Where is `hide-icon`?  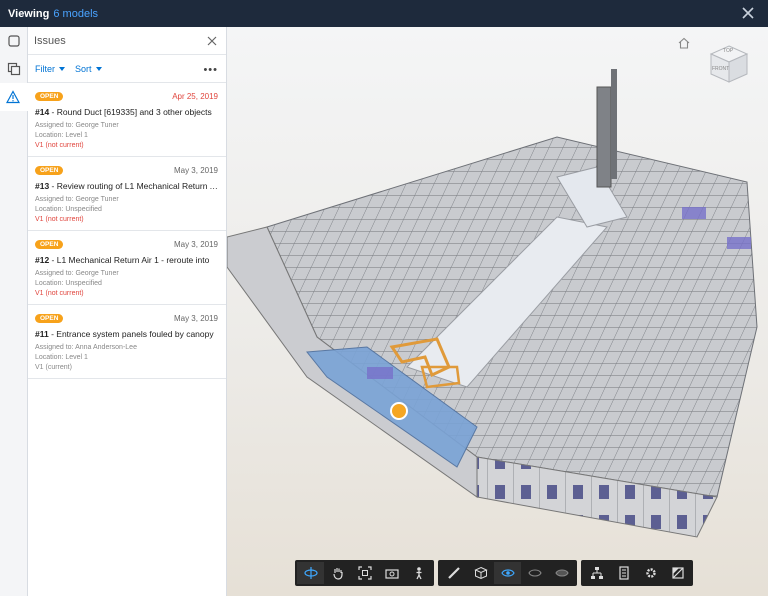
hide-icon is located at coordinates (561, 573).